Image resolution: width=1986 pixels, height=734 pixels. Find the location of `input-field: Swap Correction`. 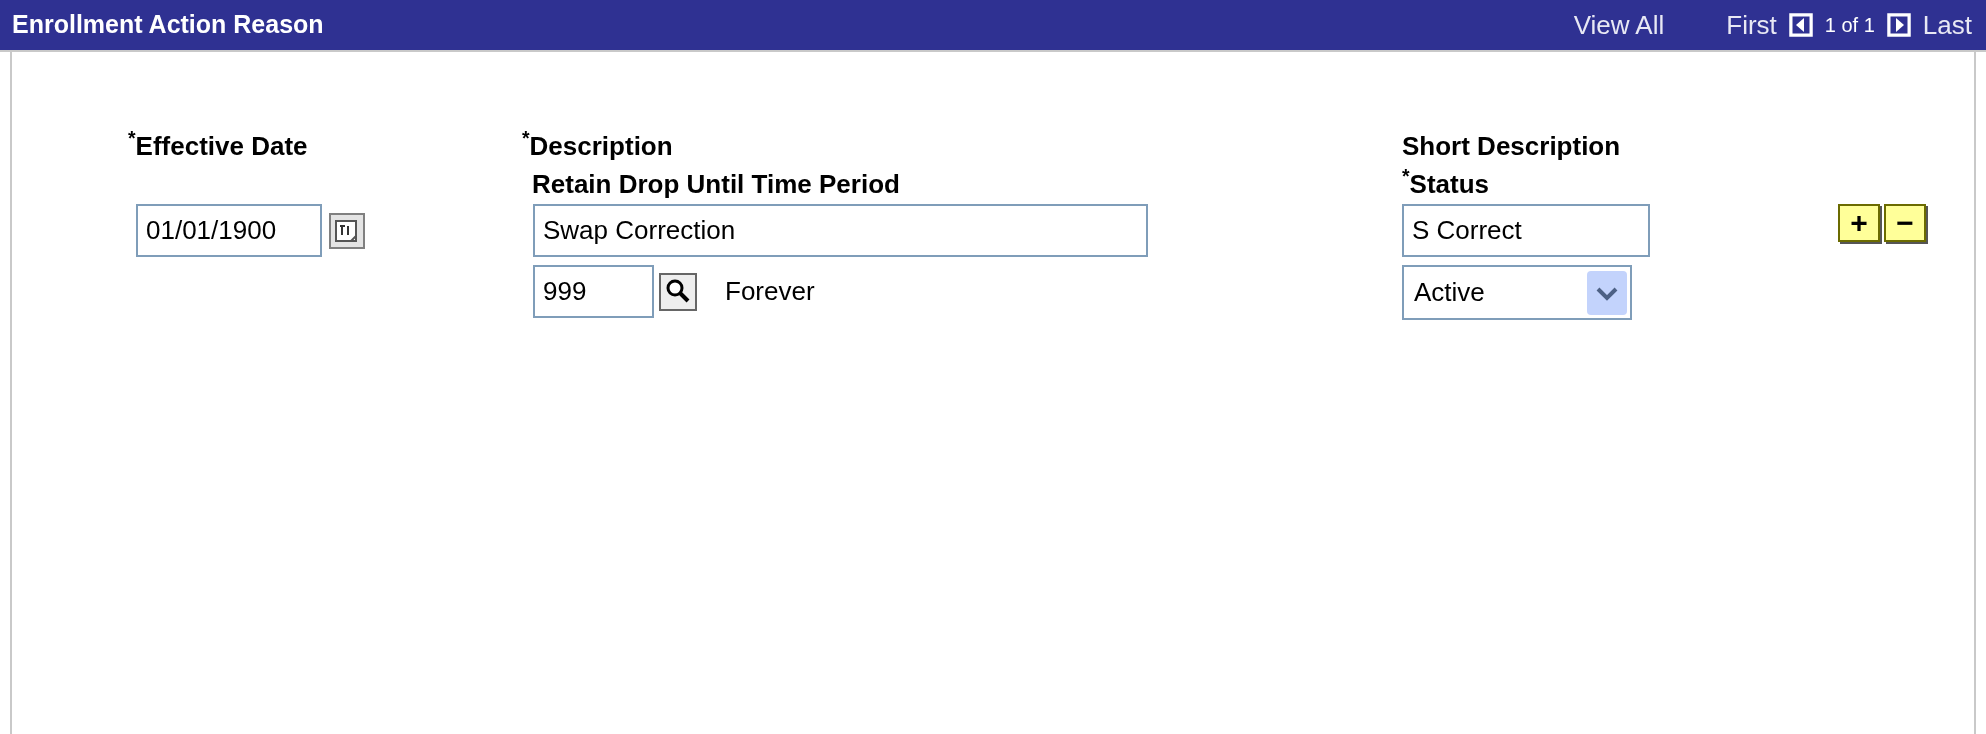

input-field: Swap Correction is located at coordinates (840, 230).